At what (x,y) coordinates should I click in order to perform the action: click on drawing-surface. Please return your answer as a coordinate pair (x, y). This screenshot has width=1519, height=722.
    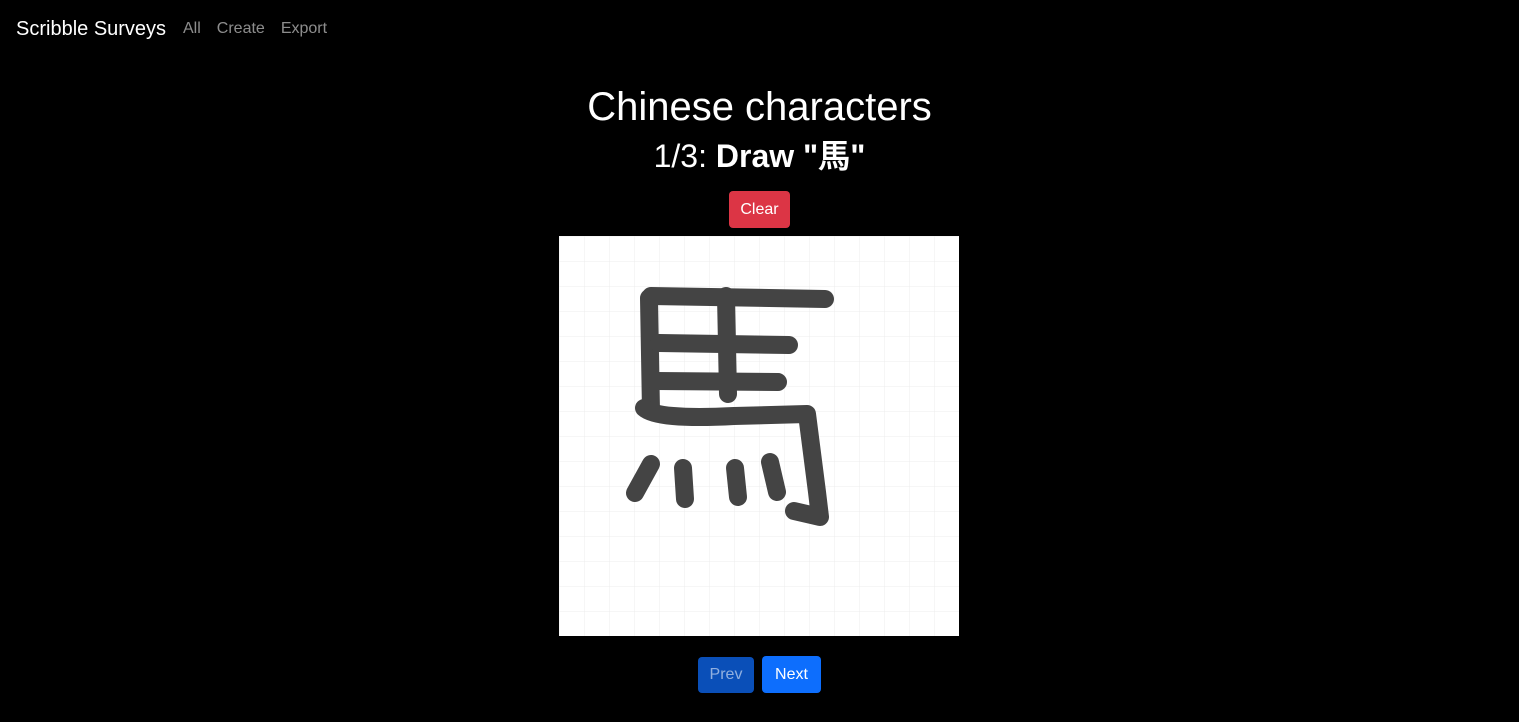
    Looking at the image, I should click on (759, 436).